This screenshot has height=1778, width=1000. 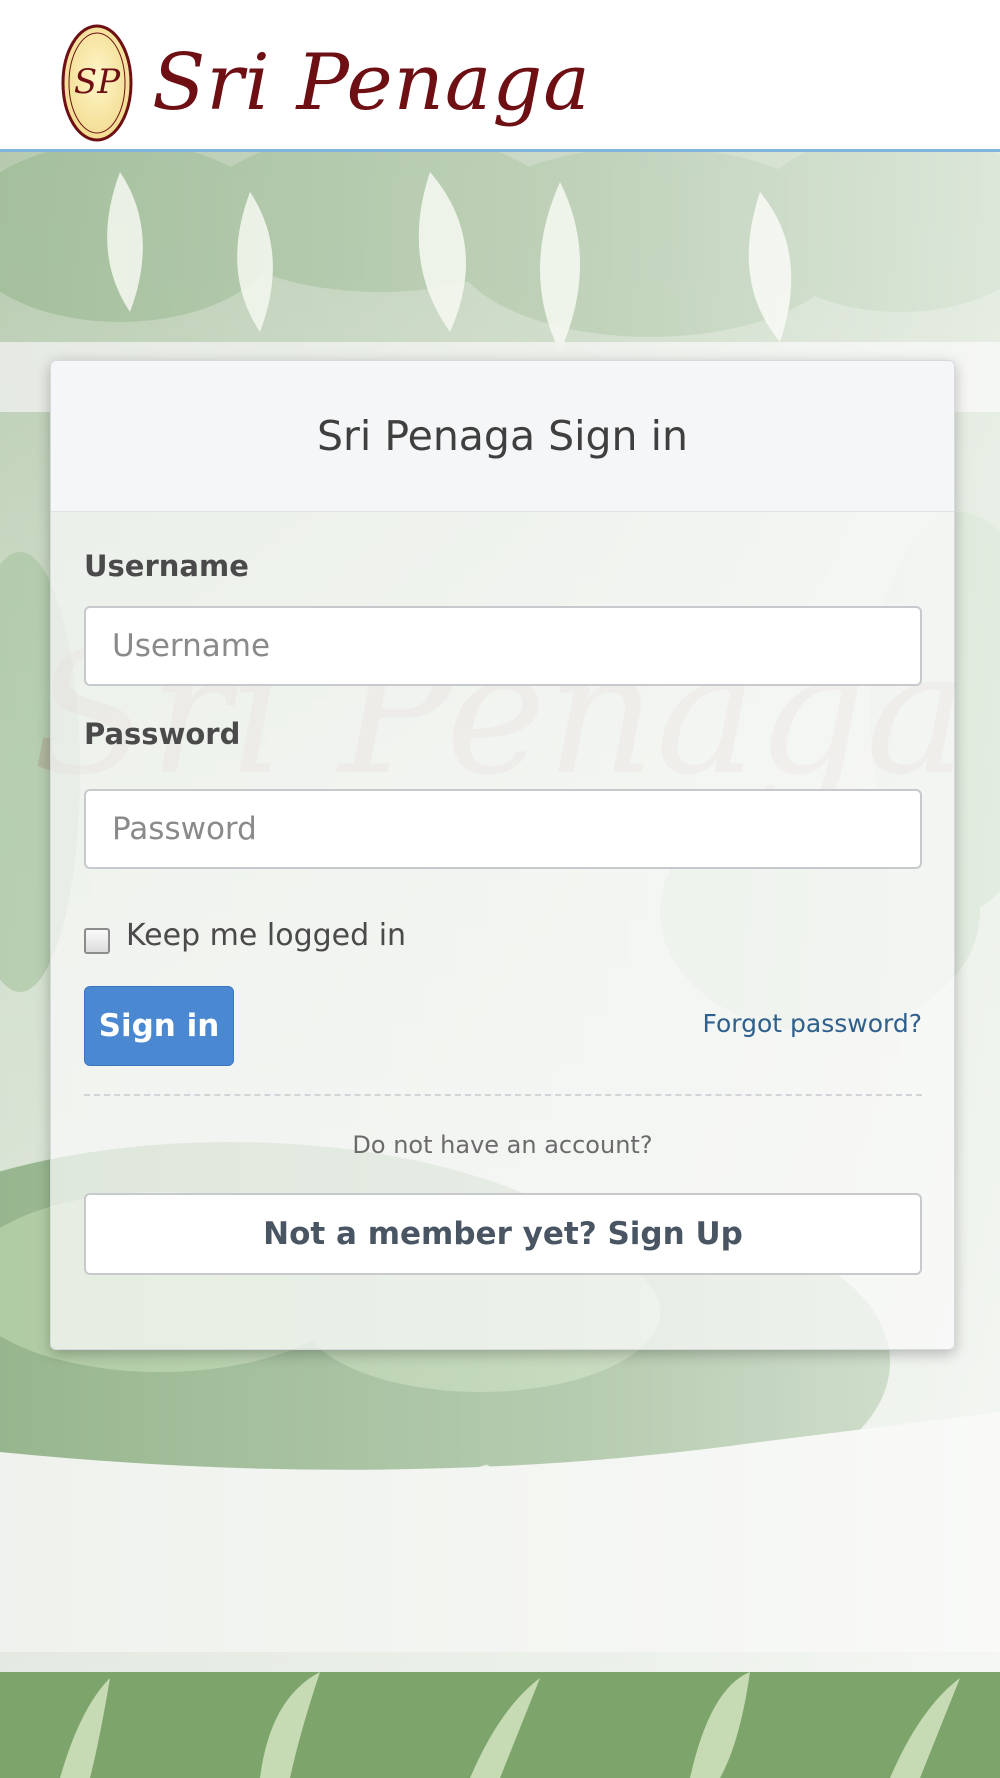 I want to click on username-input, so click(x=503, y=646).